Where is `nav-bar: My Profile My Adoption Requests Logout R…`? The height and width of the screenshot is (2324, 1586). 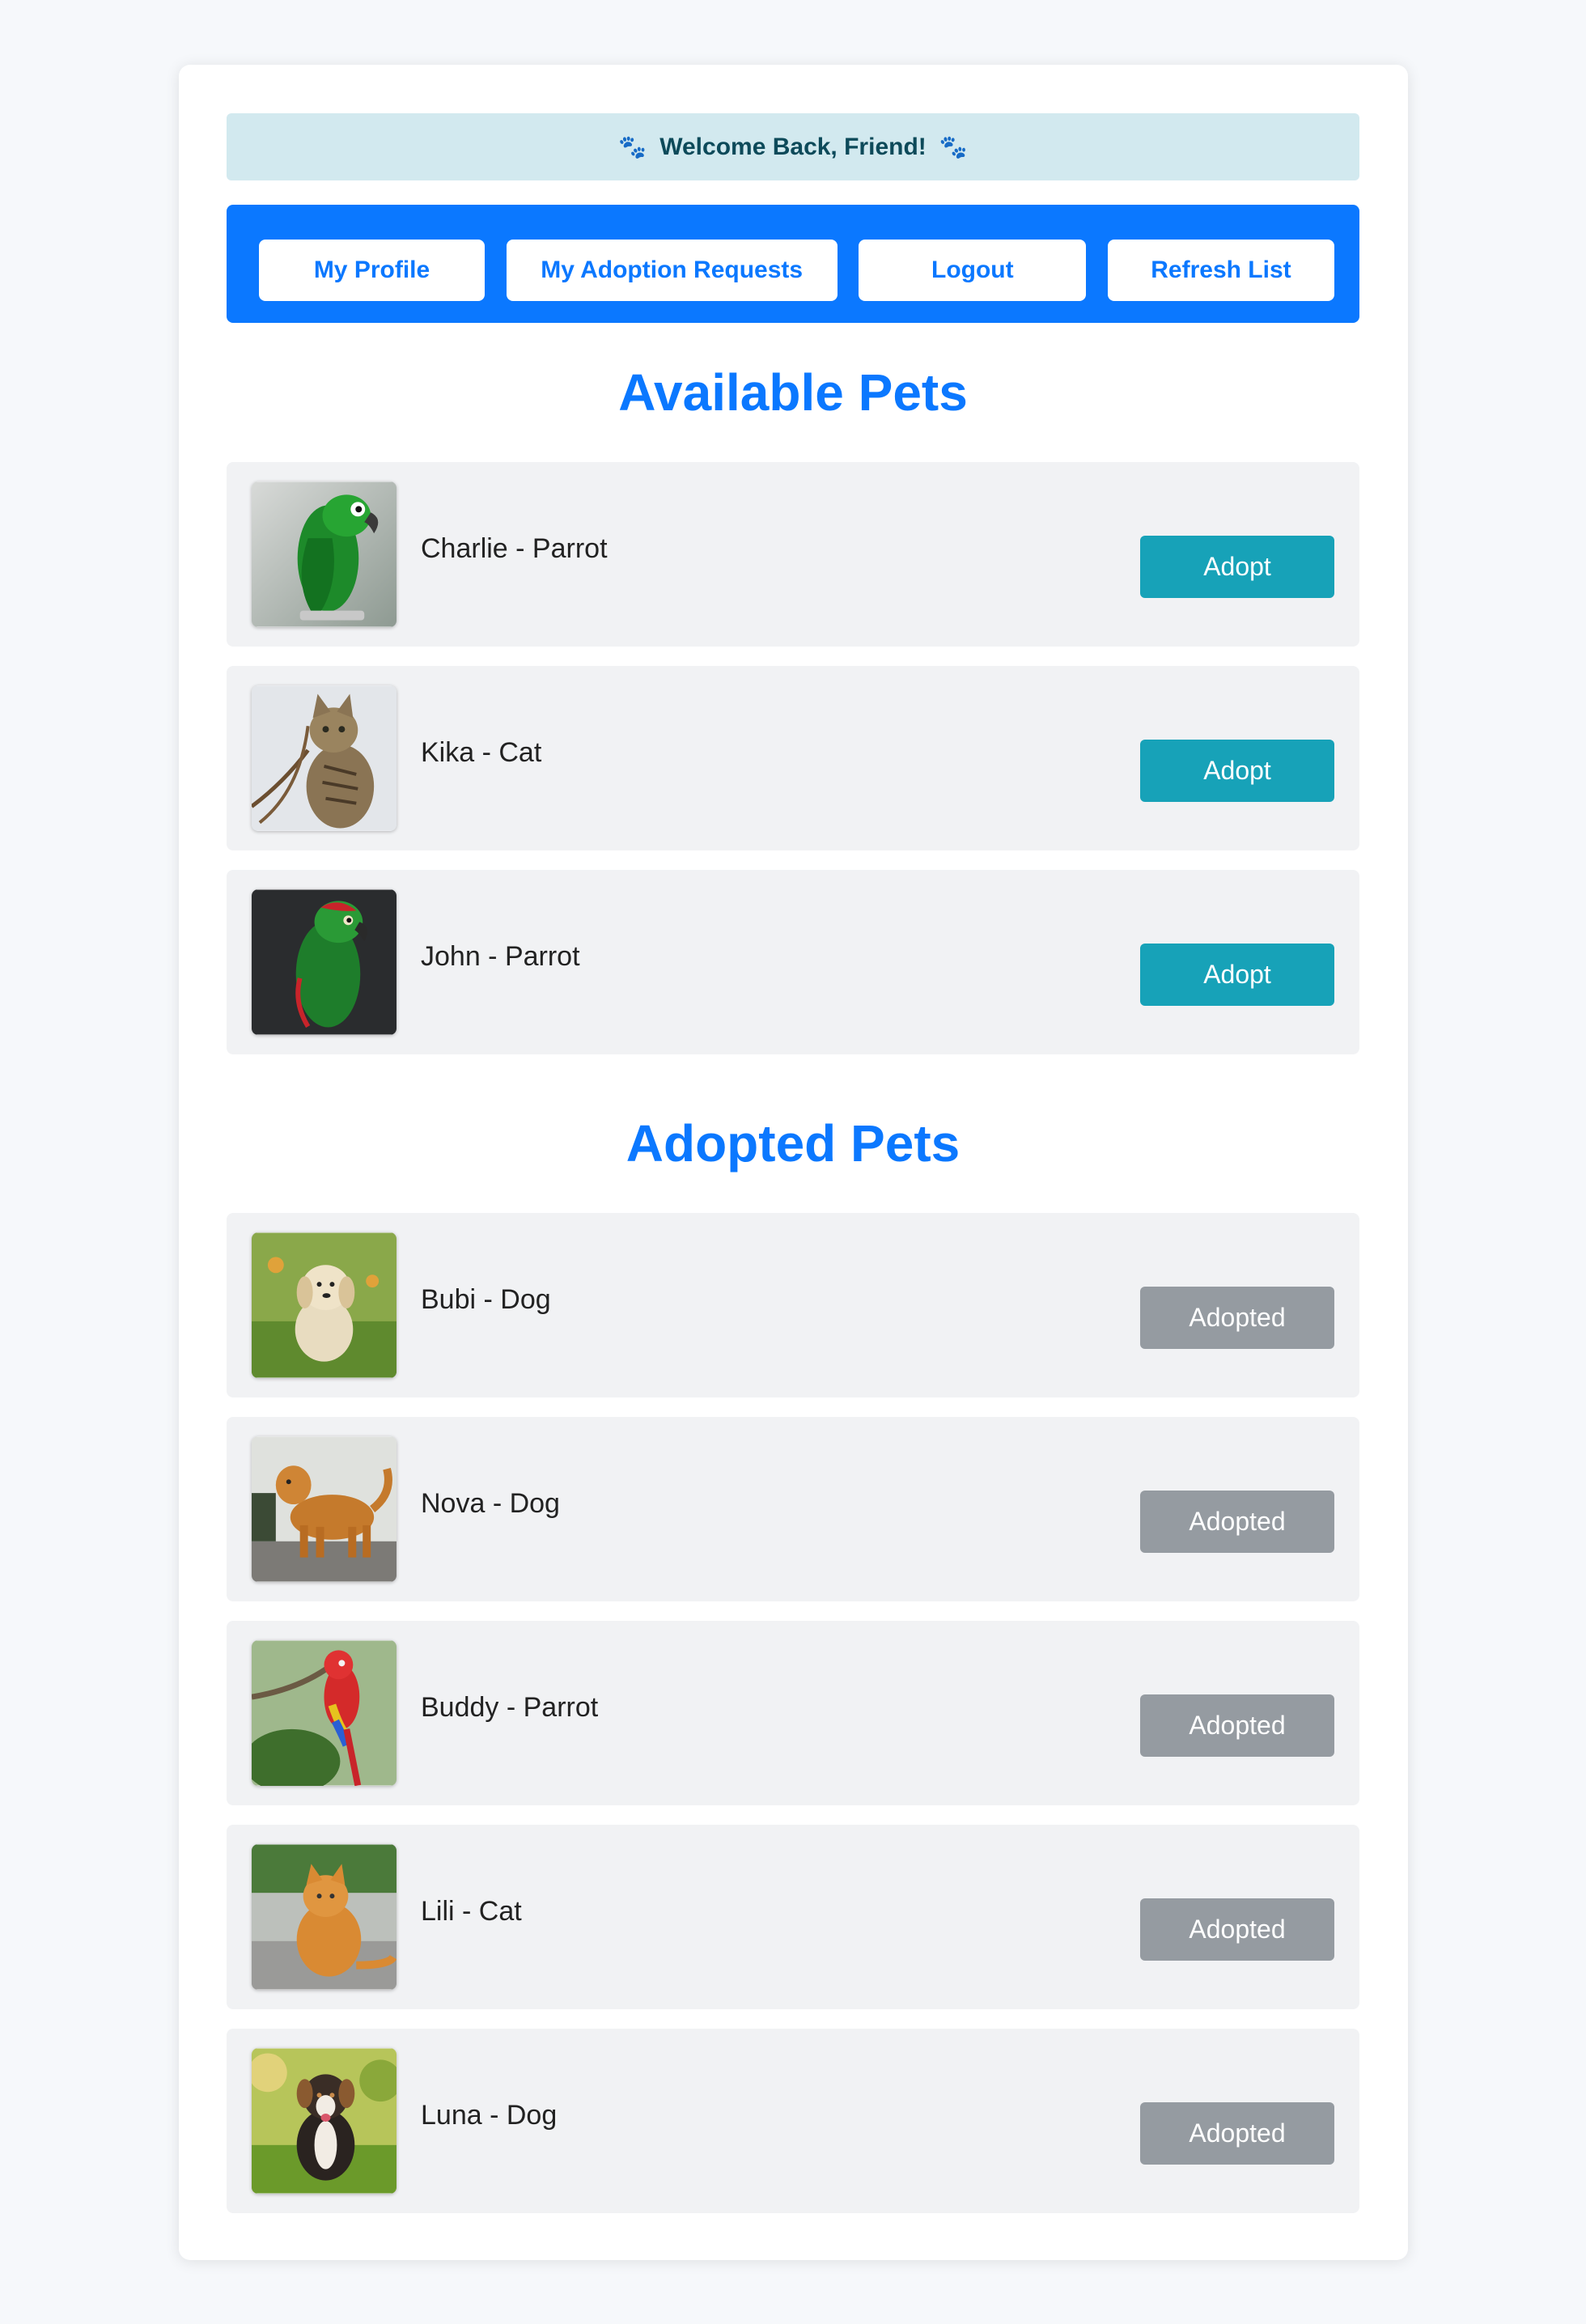
nav-bar: My Profile My Adoption Requests Logout R… is located at coordinates (793, 264).